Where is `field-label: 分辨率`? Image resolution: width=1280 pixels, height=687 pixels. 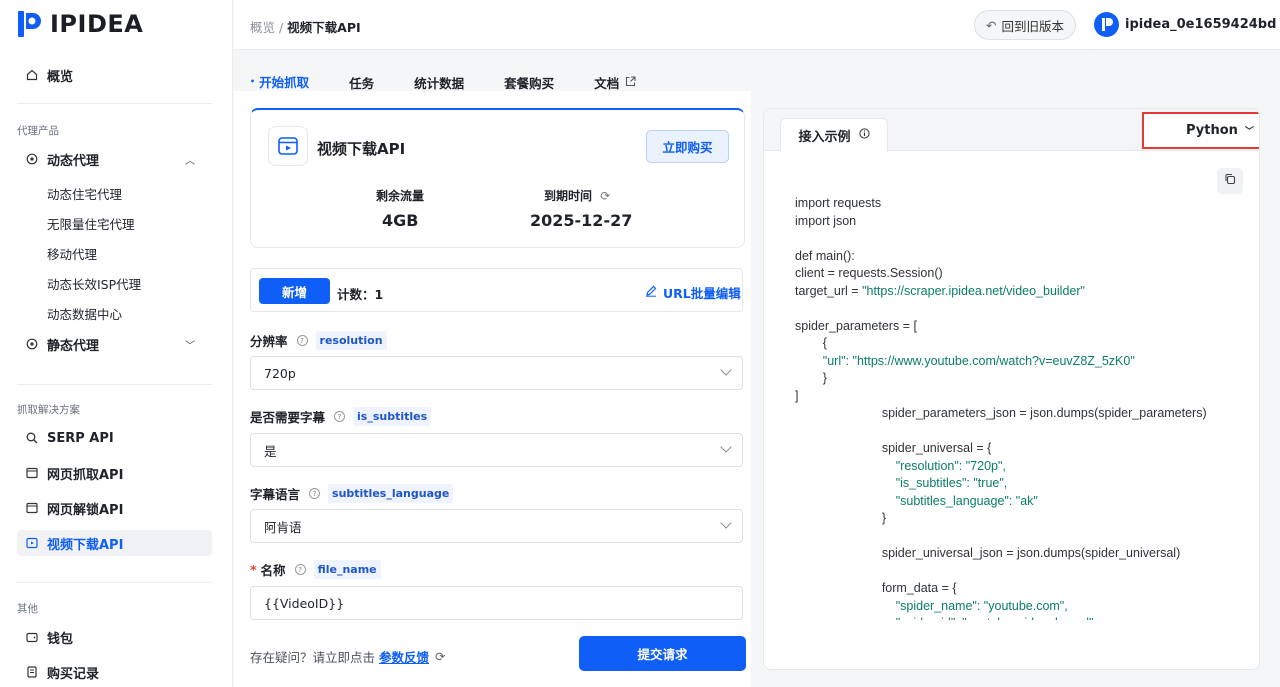
field-label: 分辨率 is located at coordinates (269, 341).